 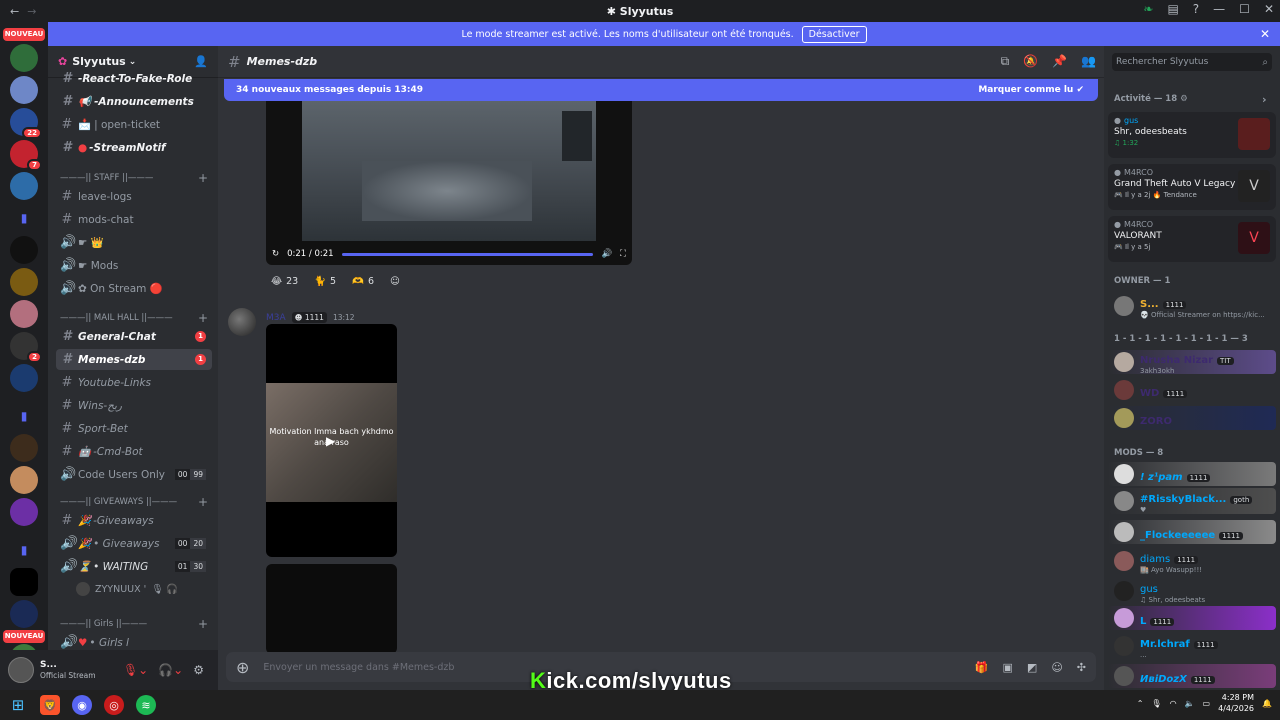 What do you see at coordinates (284, 281) in the screenshot?
I see `reaction: 😂 23` at bounding box center [284, 281].